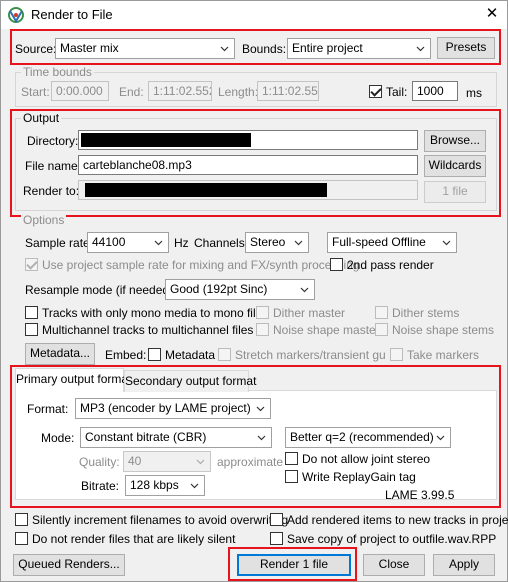  Describe the element at coordinates (109, 242) in the screenshot. I see `sample-rate-value: 44100` at that location.